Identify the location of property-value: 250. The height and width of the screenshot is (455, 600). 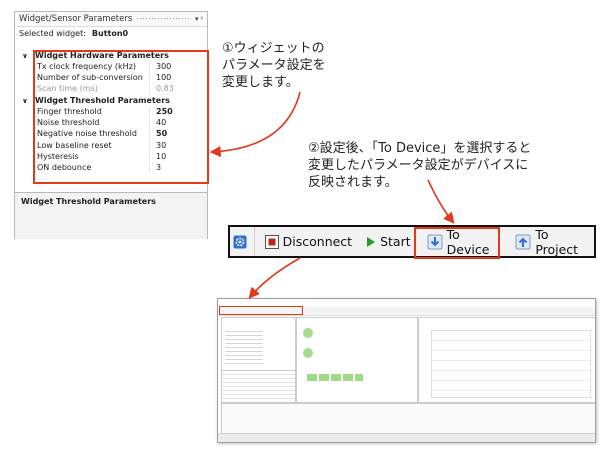
(161, 112).